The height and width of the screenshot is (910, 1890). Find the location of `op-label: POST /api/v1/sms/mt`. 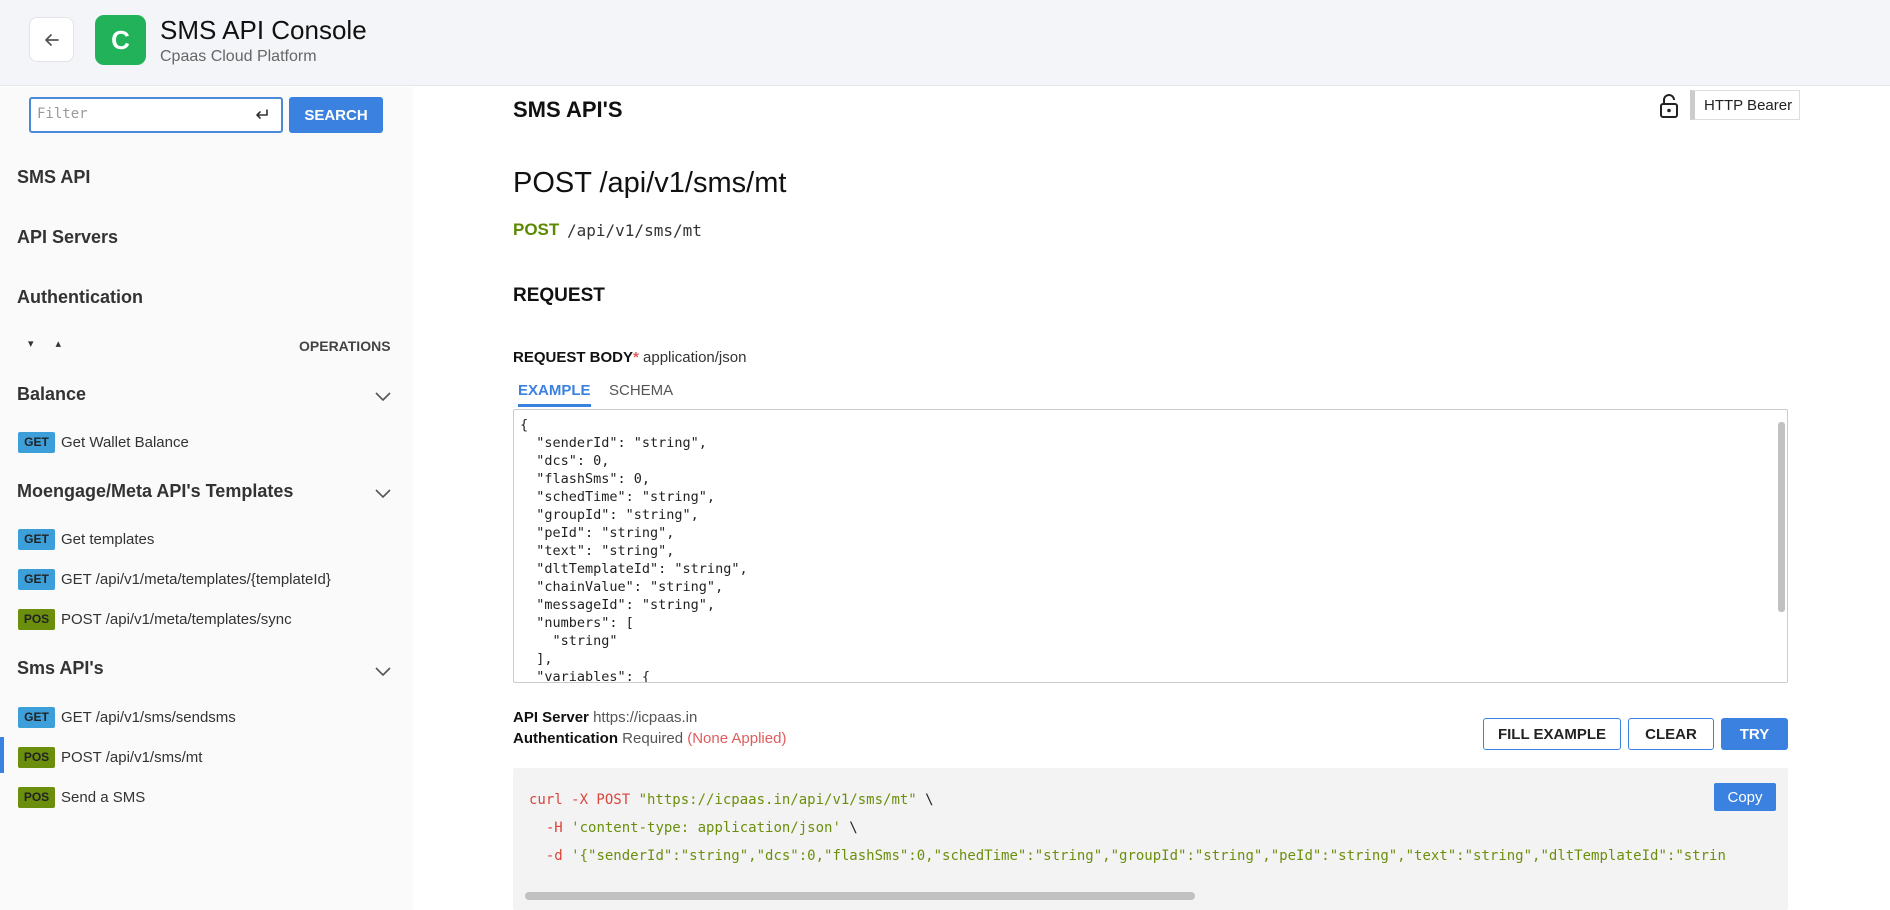

op-label: POST /api/v1/sms/mt is located at coordinates (132, 757).